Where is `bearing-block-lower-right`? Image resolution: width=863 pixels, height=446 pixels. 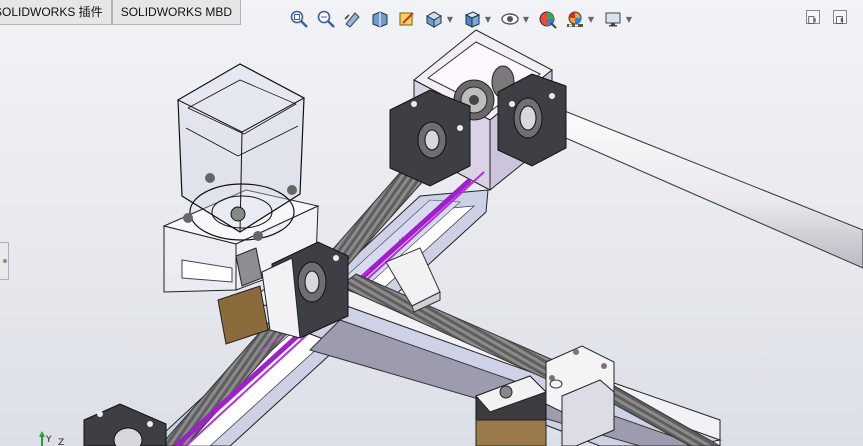 bearing-block-lower-right is located at coordinates (580, 395).